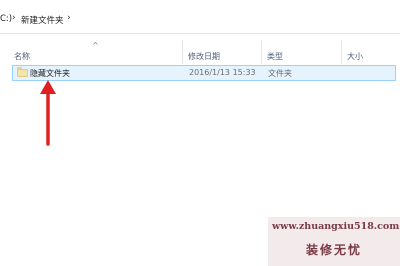 This screenshot has width=400, height=266. I want to click on file-row-selected: 隐藏文件夹 2016/1/13 15:33 文件夹, so click(204, 73).